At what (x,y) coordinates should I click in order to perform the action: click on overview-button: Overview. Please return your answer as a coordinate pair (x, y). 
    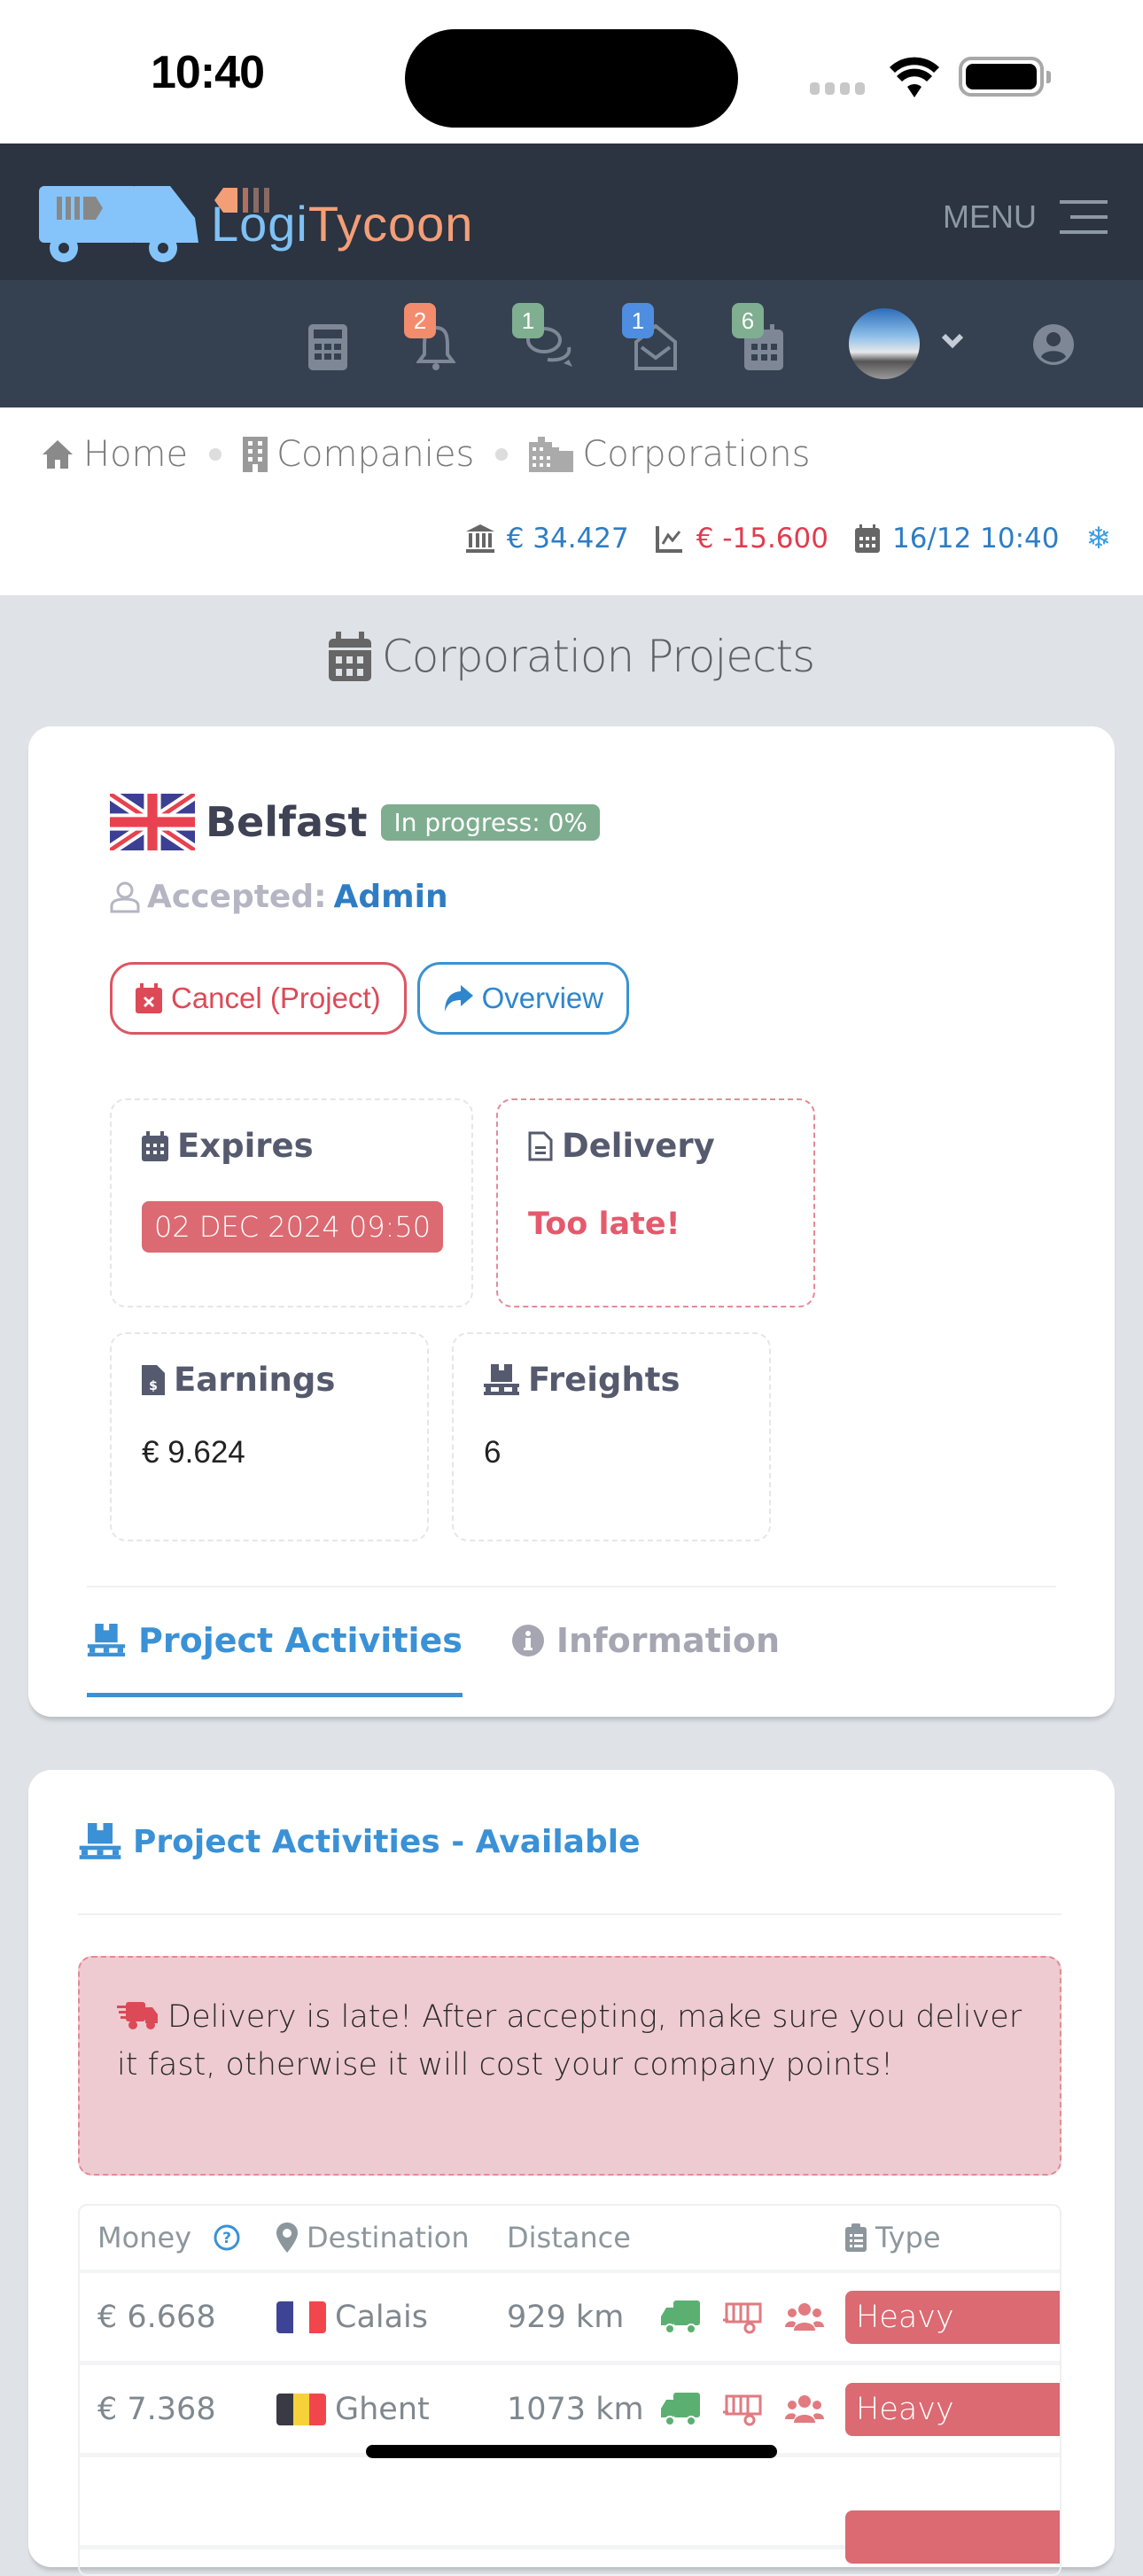
    Looking at the image, I should click on (523, 998).